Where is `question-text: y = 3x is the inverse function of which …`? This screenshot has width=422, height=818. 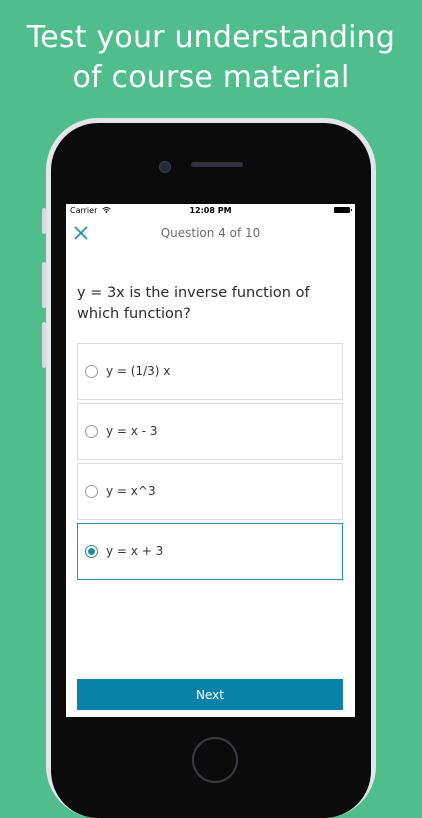
question-text: y = 3x is the inverse function of which … is located at coordinates (193, 303).